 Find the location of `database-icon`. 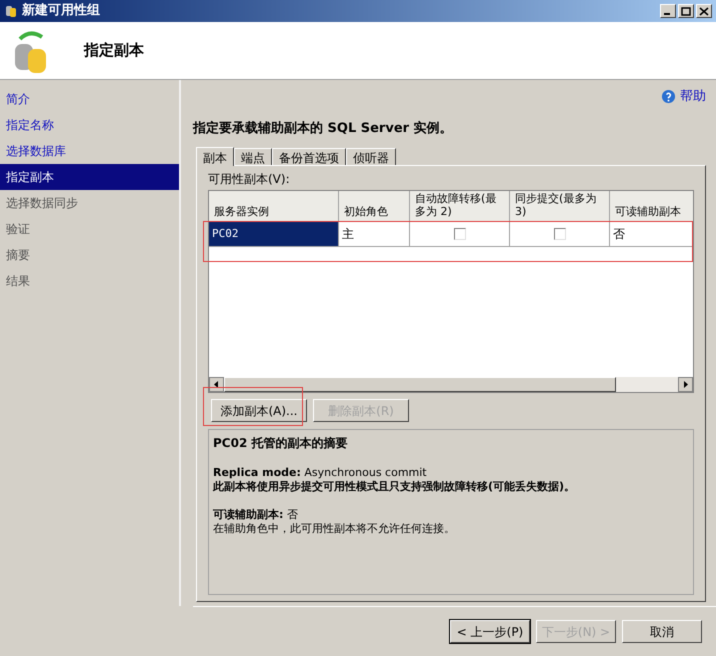

database-icon is located at coordinates (11, 11).